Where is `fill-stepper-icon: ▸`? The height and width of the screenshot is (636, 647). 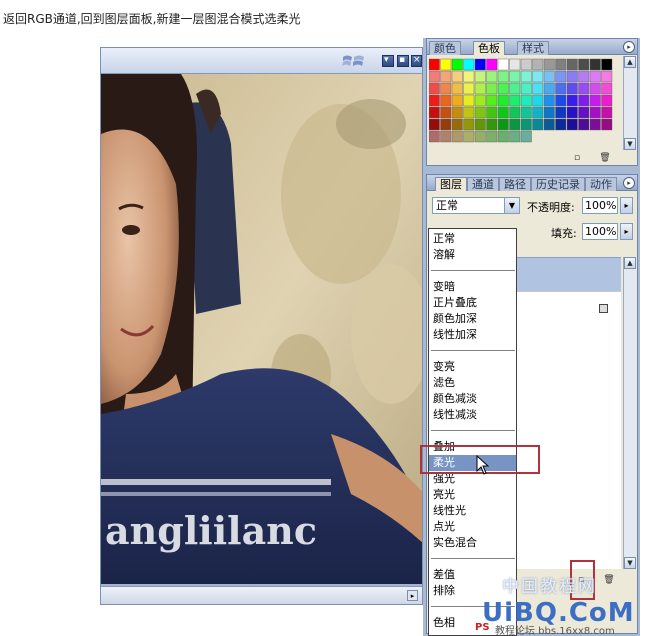
fill-stepper-icon: ▸ is located at coordinates (626, 231).